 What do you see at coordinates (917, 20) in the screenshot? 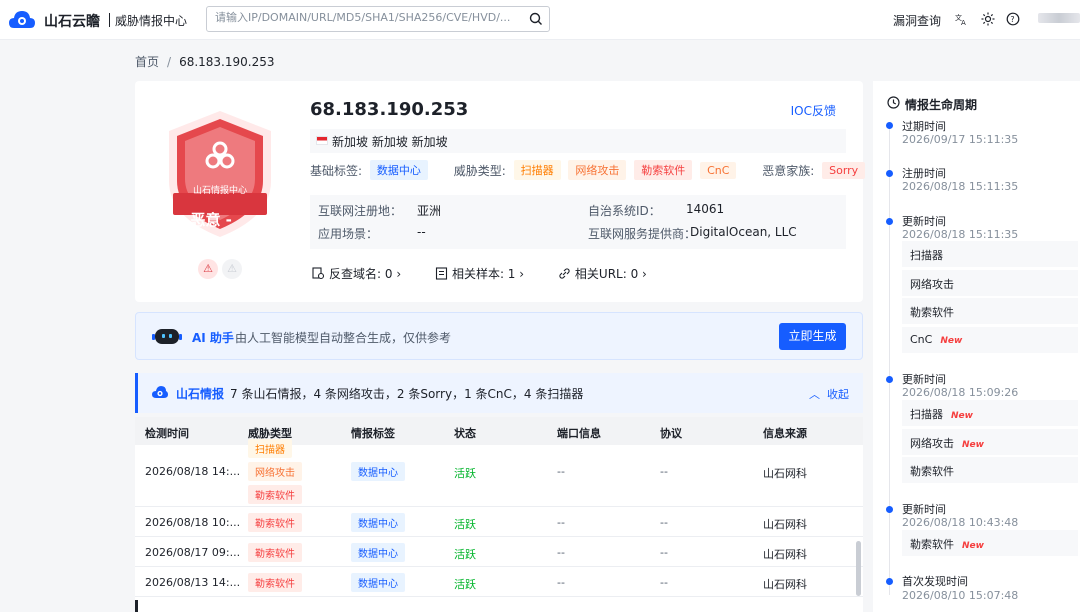
I see `vuln-query-link: 漏洞查询` at bounding box center [917, 20].